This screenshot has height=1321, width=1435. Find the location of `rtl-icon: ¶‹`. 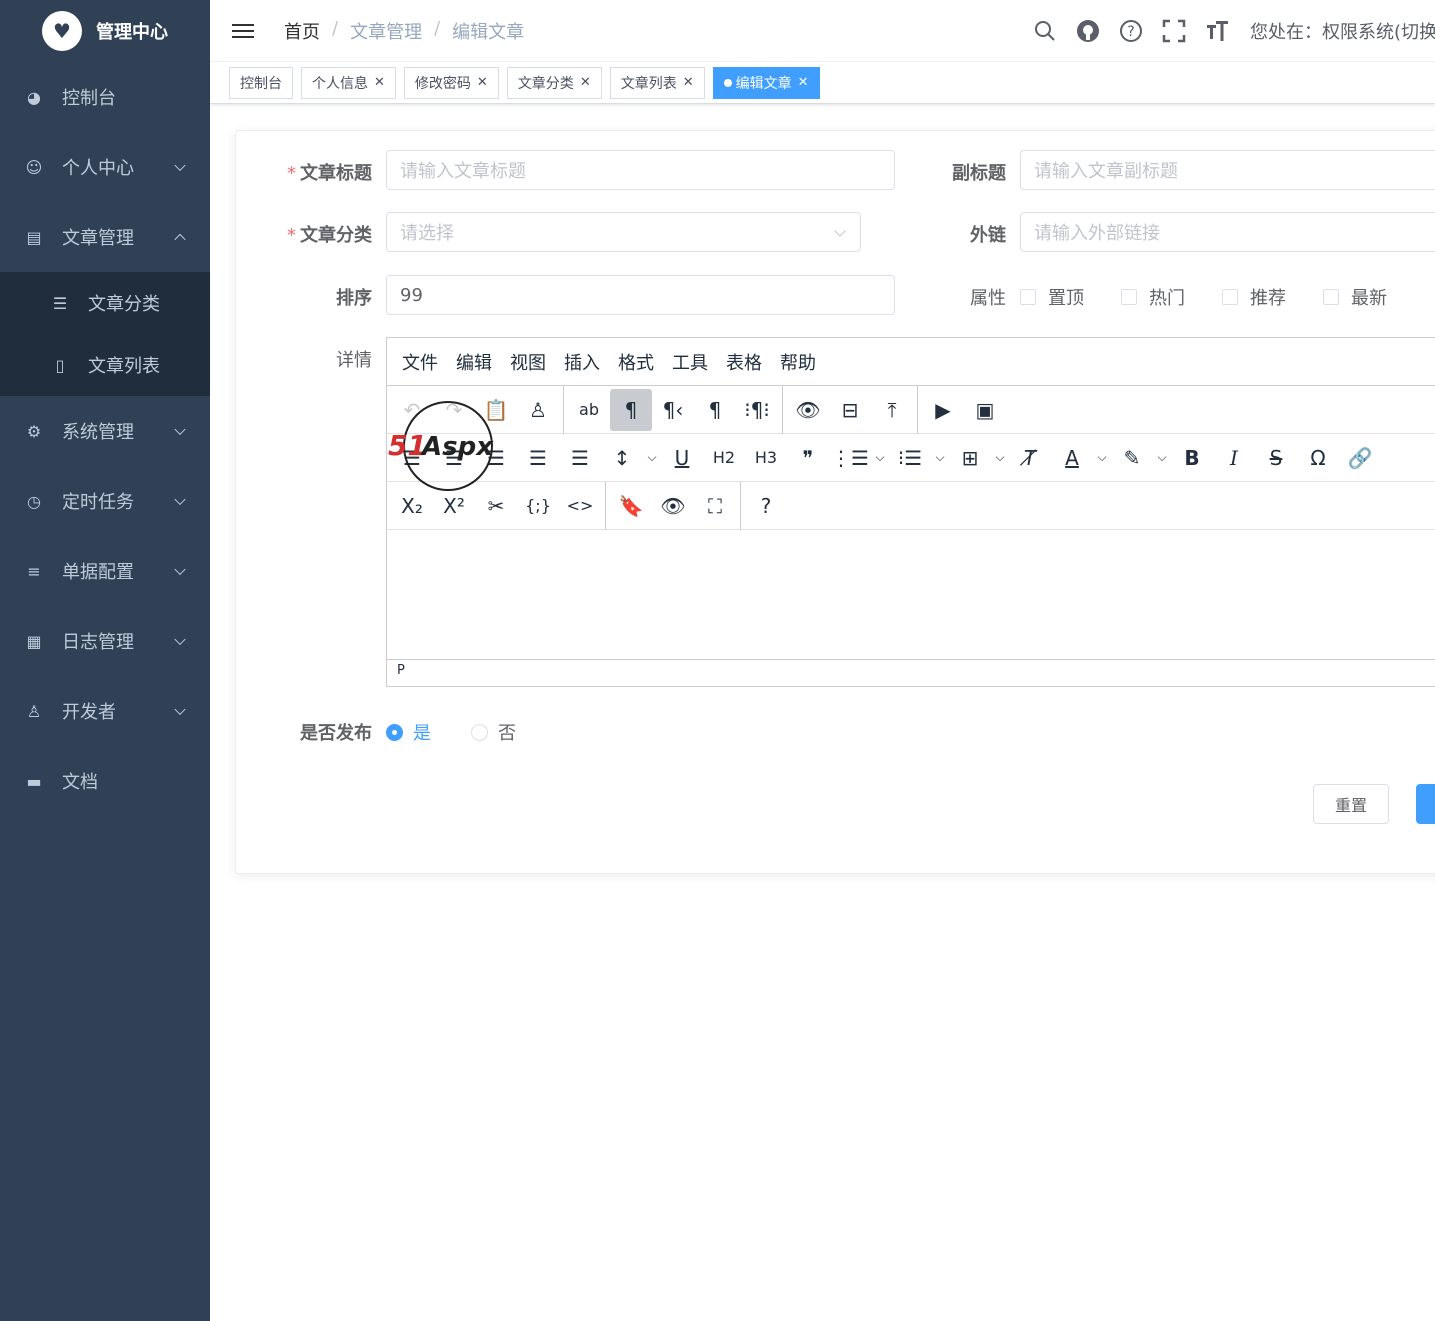

rtl-icon: ¶‹ is located at coordinates (673, 410).